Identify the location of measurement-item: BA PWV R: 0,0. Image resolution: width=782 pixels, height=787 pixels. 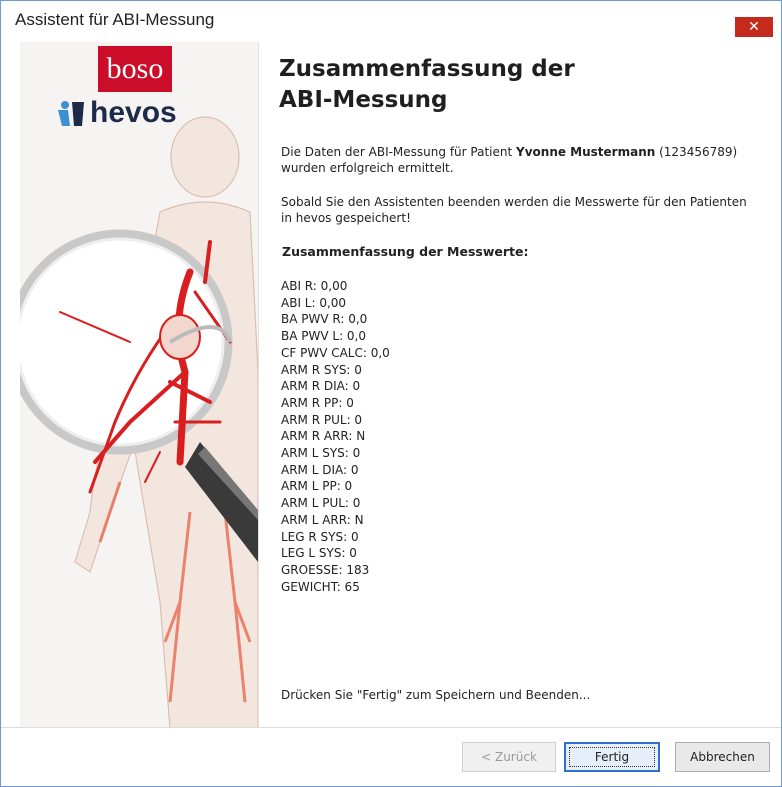
(324, 319).